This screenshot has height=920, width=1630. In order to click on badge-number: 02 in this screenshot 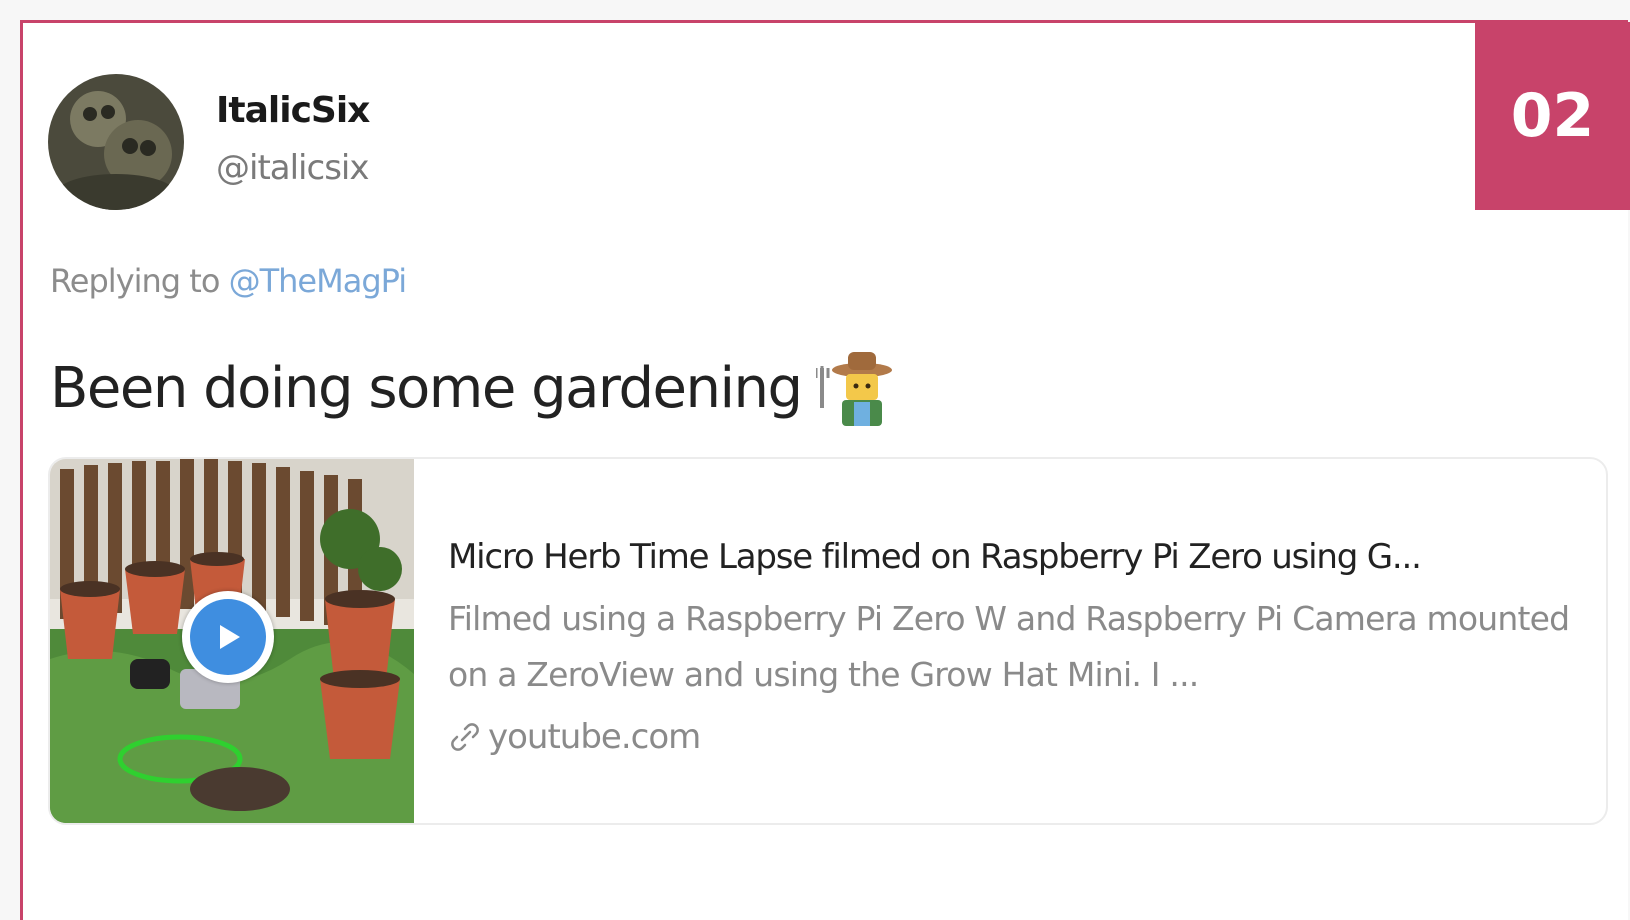, I will do `click(1552, 116)`.